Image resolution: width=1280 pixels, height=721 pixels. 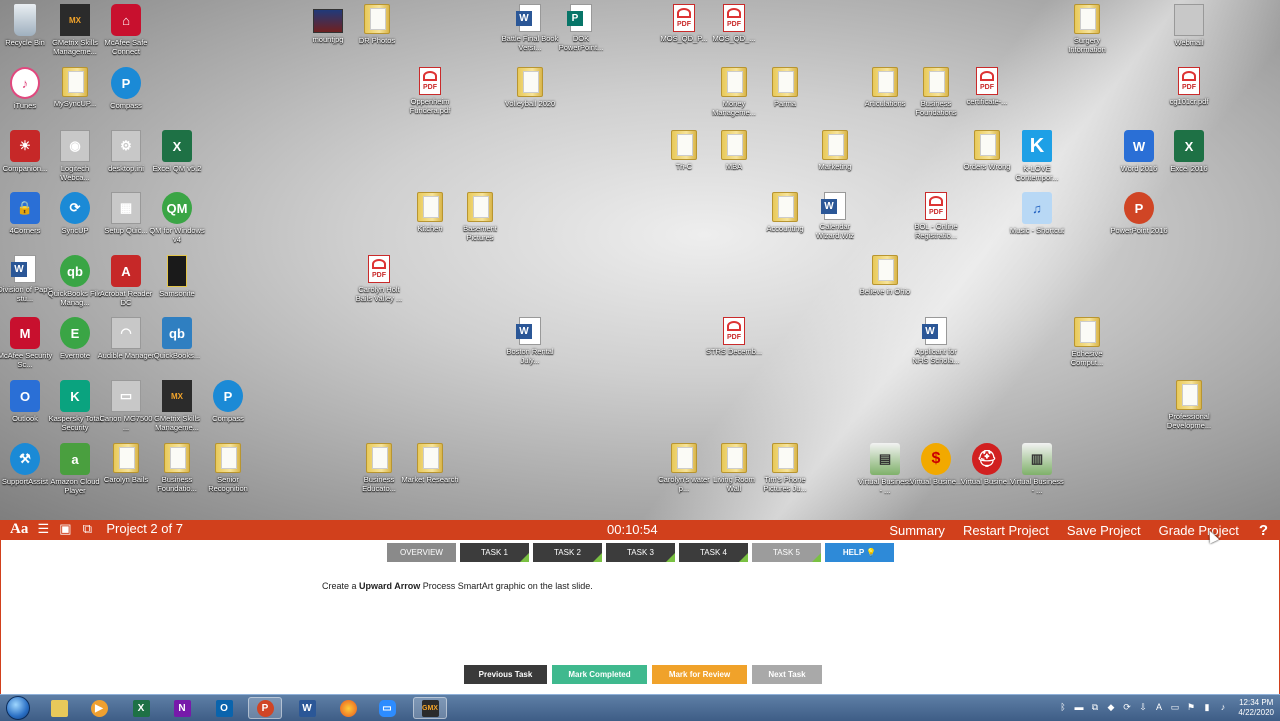 I want to click on desktop-icon: ⚙ desktop.ini, so click(x=126, y=151).